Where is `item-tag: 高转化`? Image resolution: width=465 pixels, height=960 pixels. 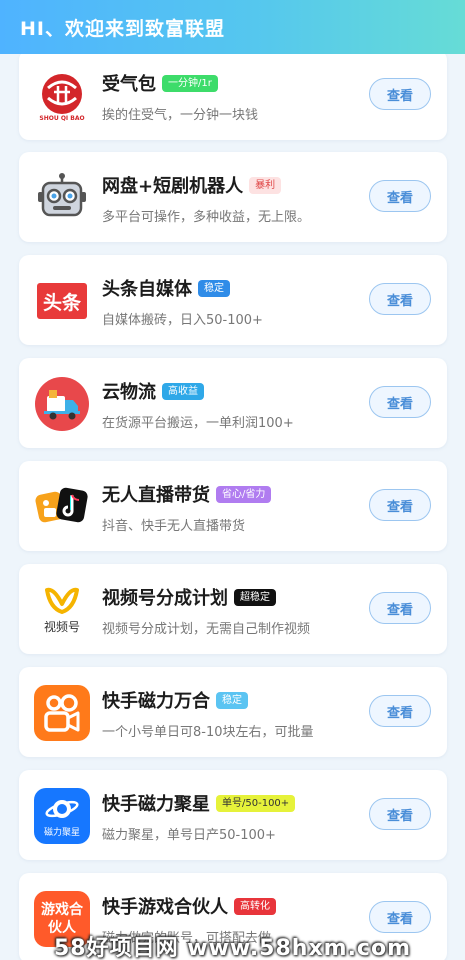 item-tag: 高转化 is located at coordinates (255, 906).